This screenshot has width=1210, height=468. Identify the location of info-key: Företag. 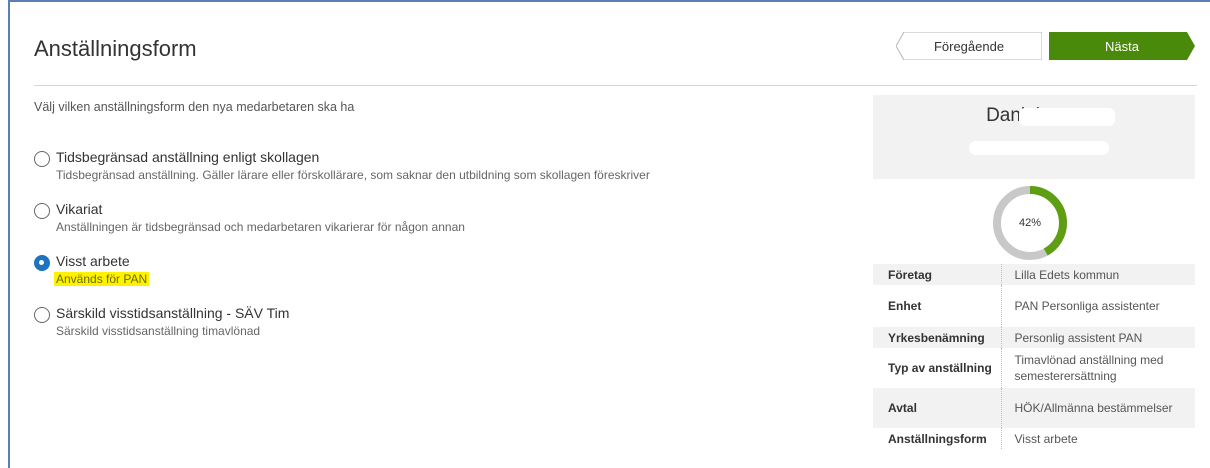
(910, 274).